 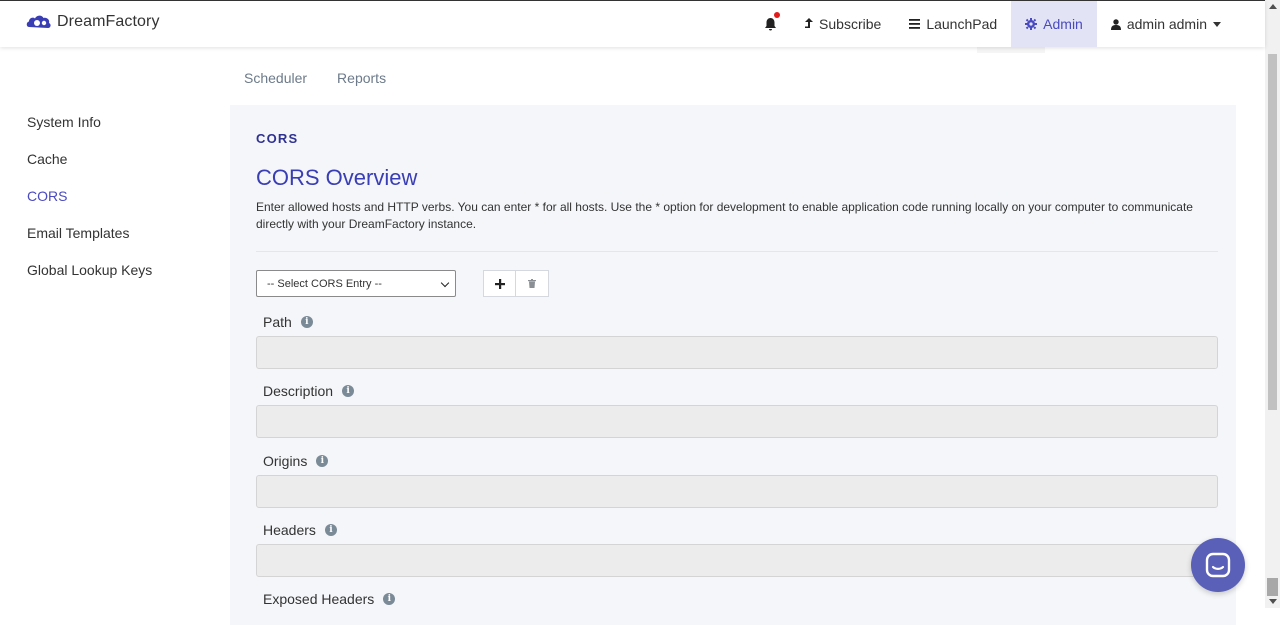 What do you see at coordinates (298, 391) in the screenshot?
I see `description-label-text: Description` at bounding box center [298, 391].